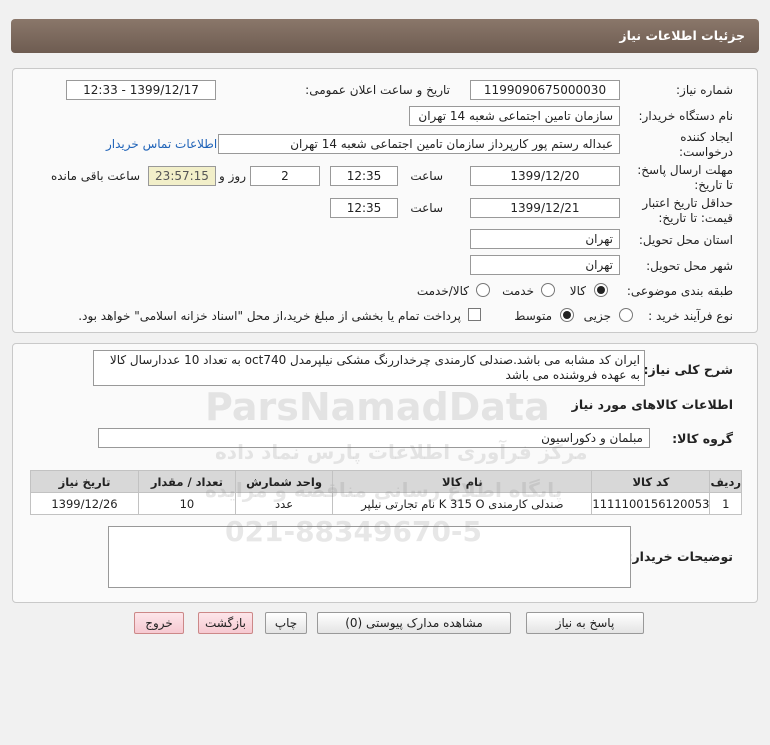 The height and width of the screenshot is (745, 770). Describe the element at coordinates (626, 315) in the screenshot. I see `process-radio-small` at that location.